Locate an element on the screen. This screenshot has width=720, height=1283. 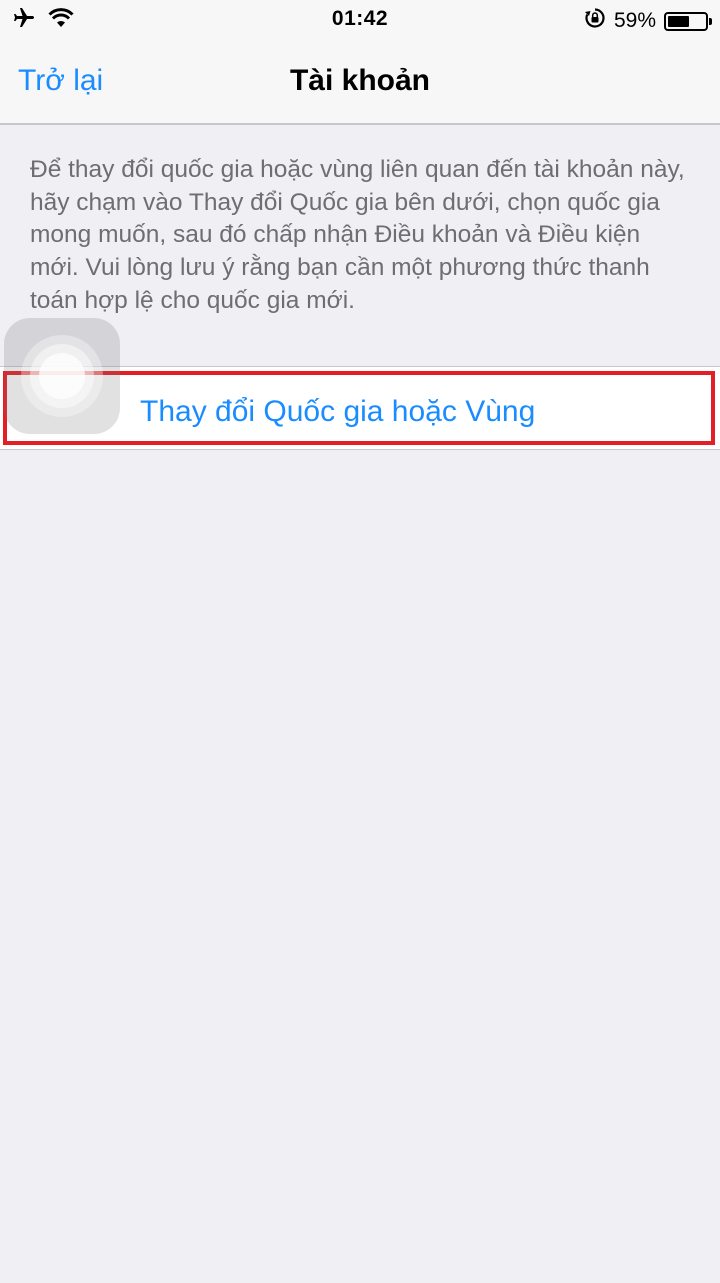
battery-percent: 59% is located at coordinates (634, 20).